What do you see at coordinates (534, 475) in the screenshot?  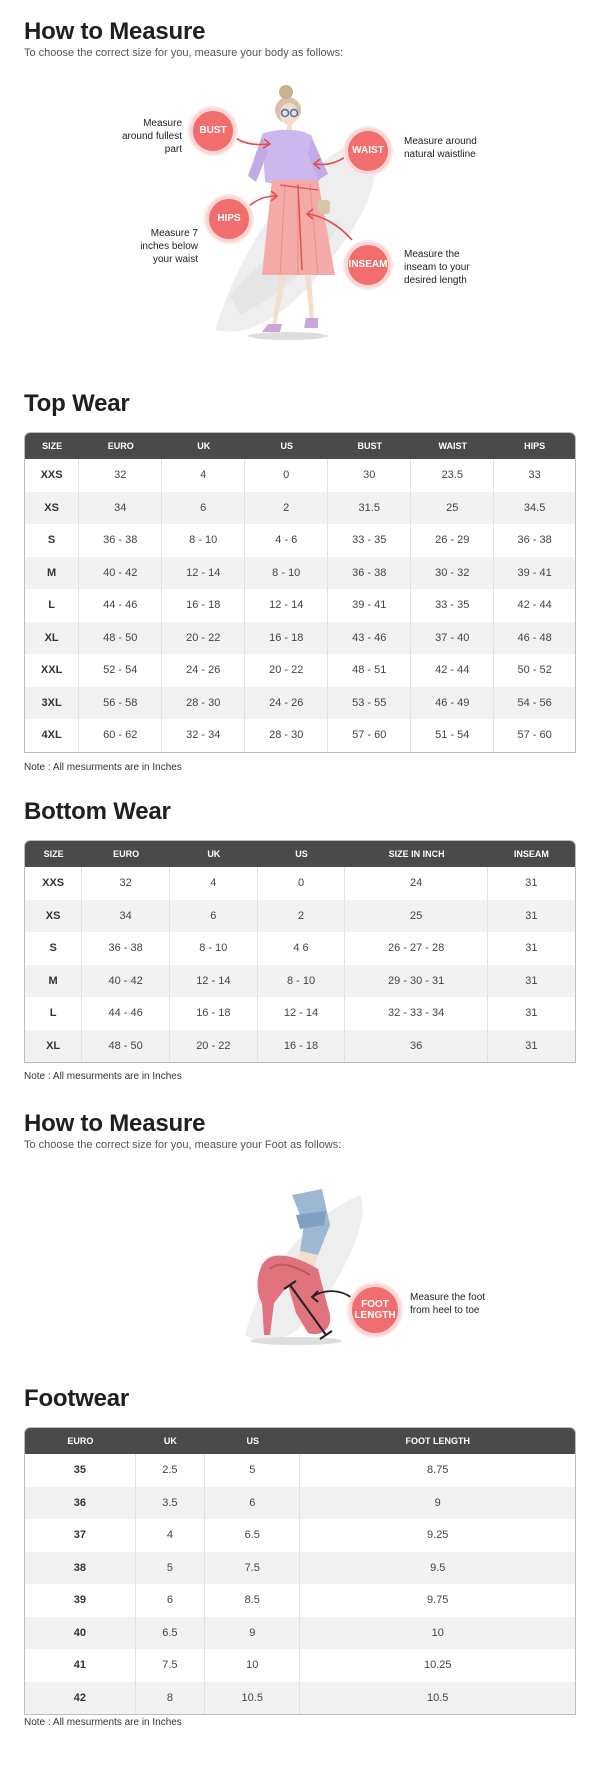 I see `table-cell: 33` at bounding box center [534, 475].